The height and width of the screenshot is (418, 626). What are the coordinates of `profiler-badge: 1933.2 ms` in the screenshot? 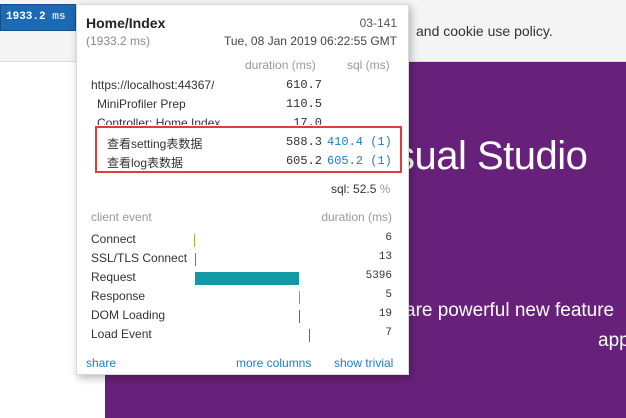 It's located at (38, 17).